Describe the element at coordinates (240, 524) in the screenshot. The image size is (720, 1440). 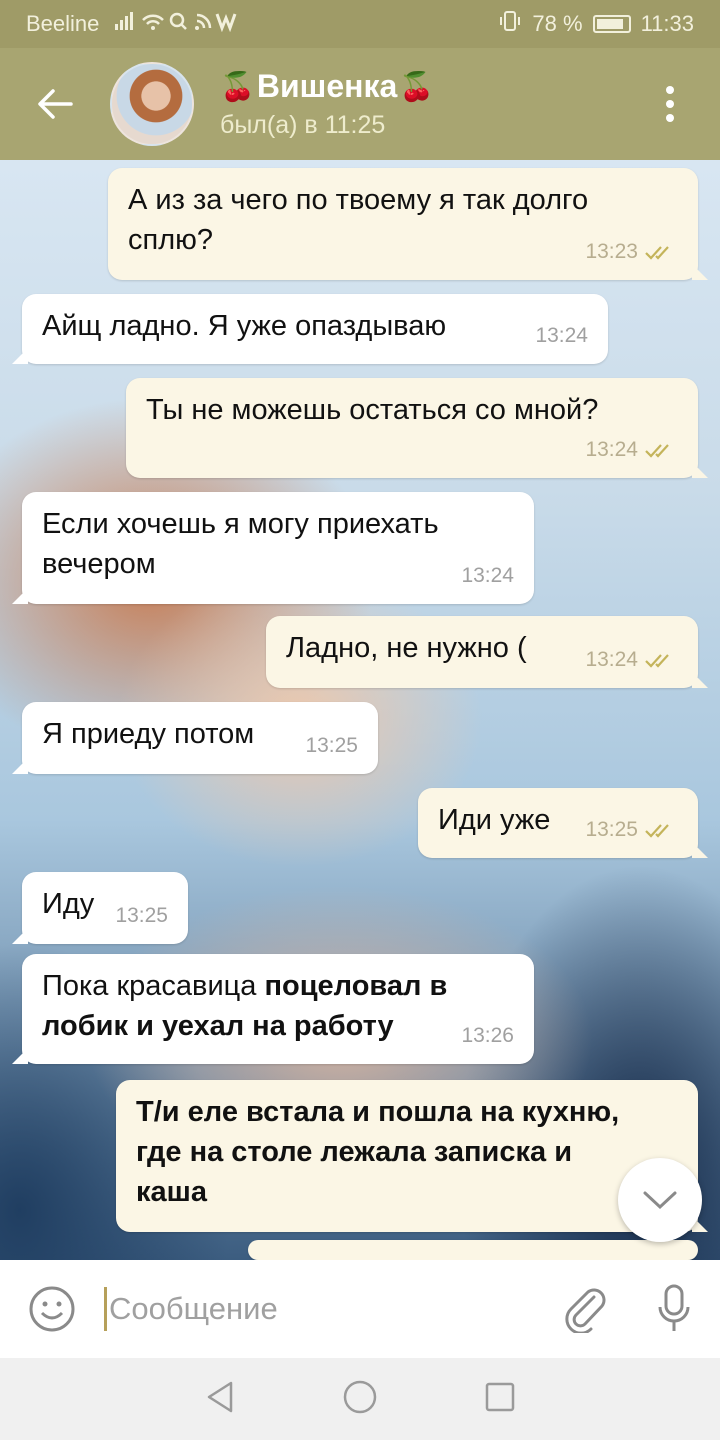
I see `message-line: Если хочешь я могу приехать` at that location.